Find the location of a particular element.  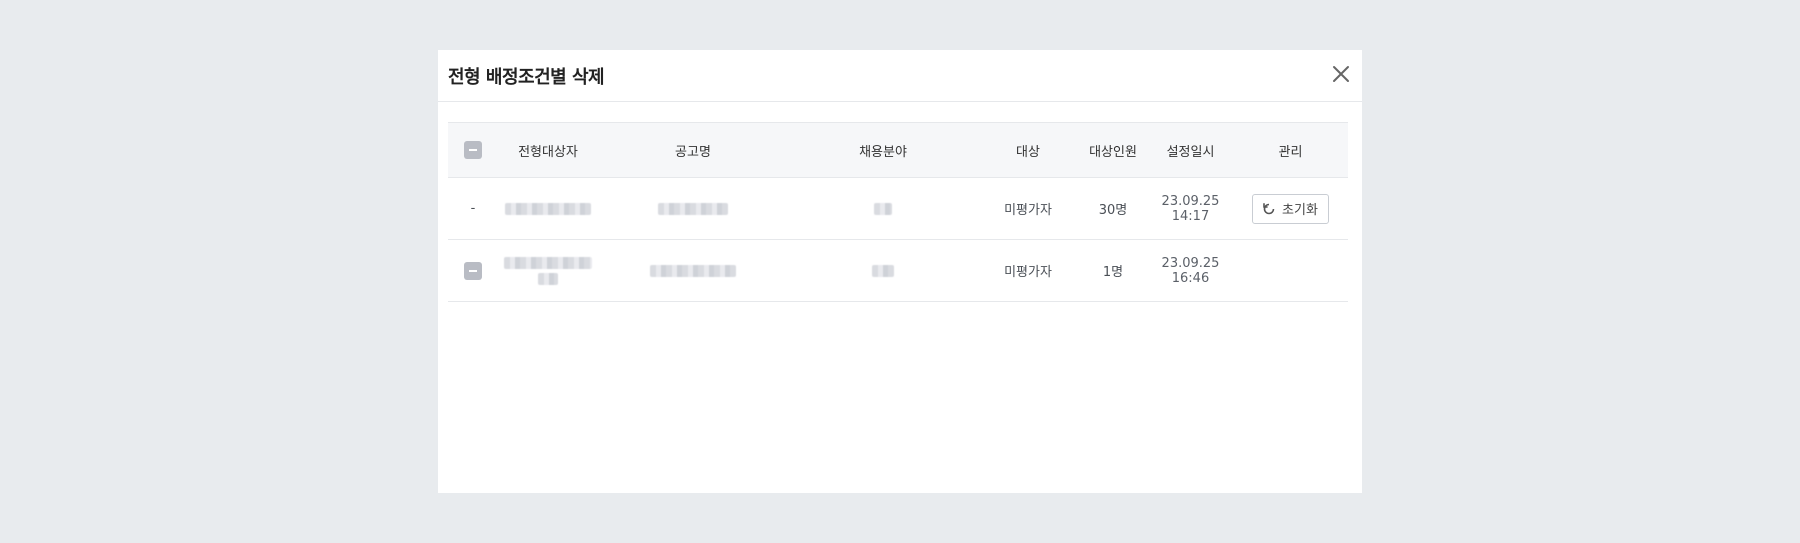

table-header: 전형대상자 공고명 채용분야 대상 대상인원 설정일시 관리 is located at coordinates (898, 150).